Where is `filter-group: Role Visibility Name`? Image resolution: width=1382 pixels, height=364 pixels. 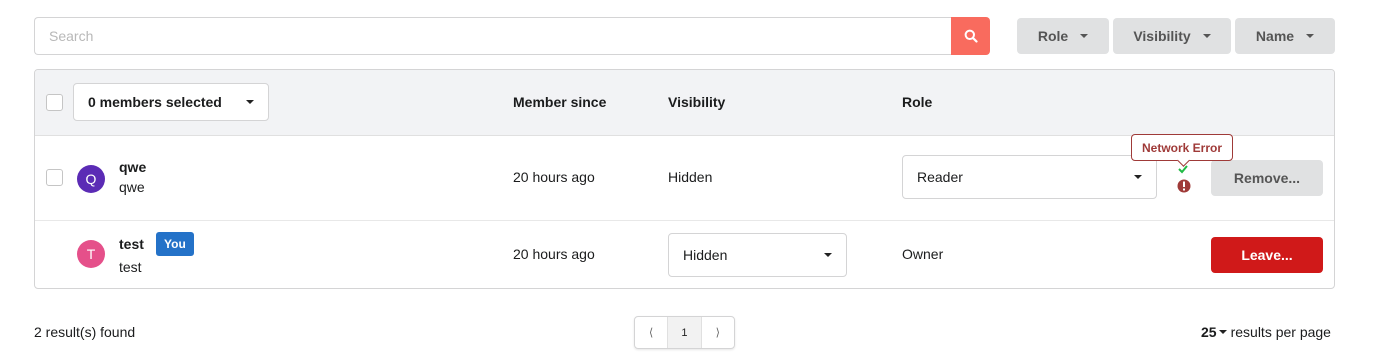
filter-group: Role Visibility Name is located at coordinates (1176, 36).